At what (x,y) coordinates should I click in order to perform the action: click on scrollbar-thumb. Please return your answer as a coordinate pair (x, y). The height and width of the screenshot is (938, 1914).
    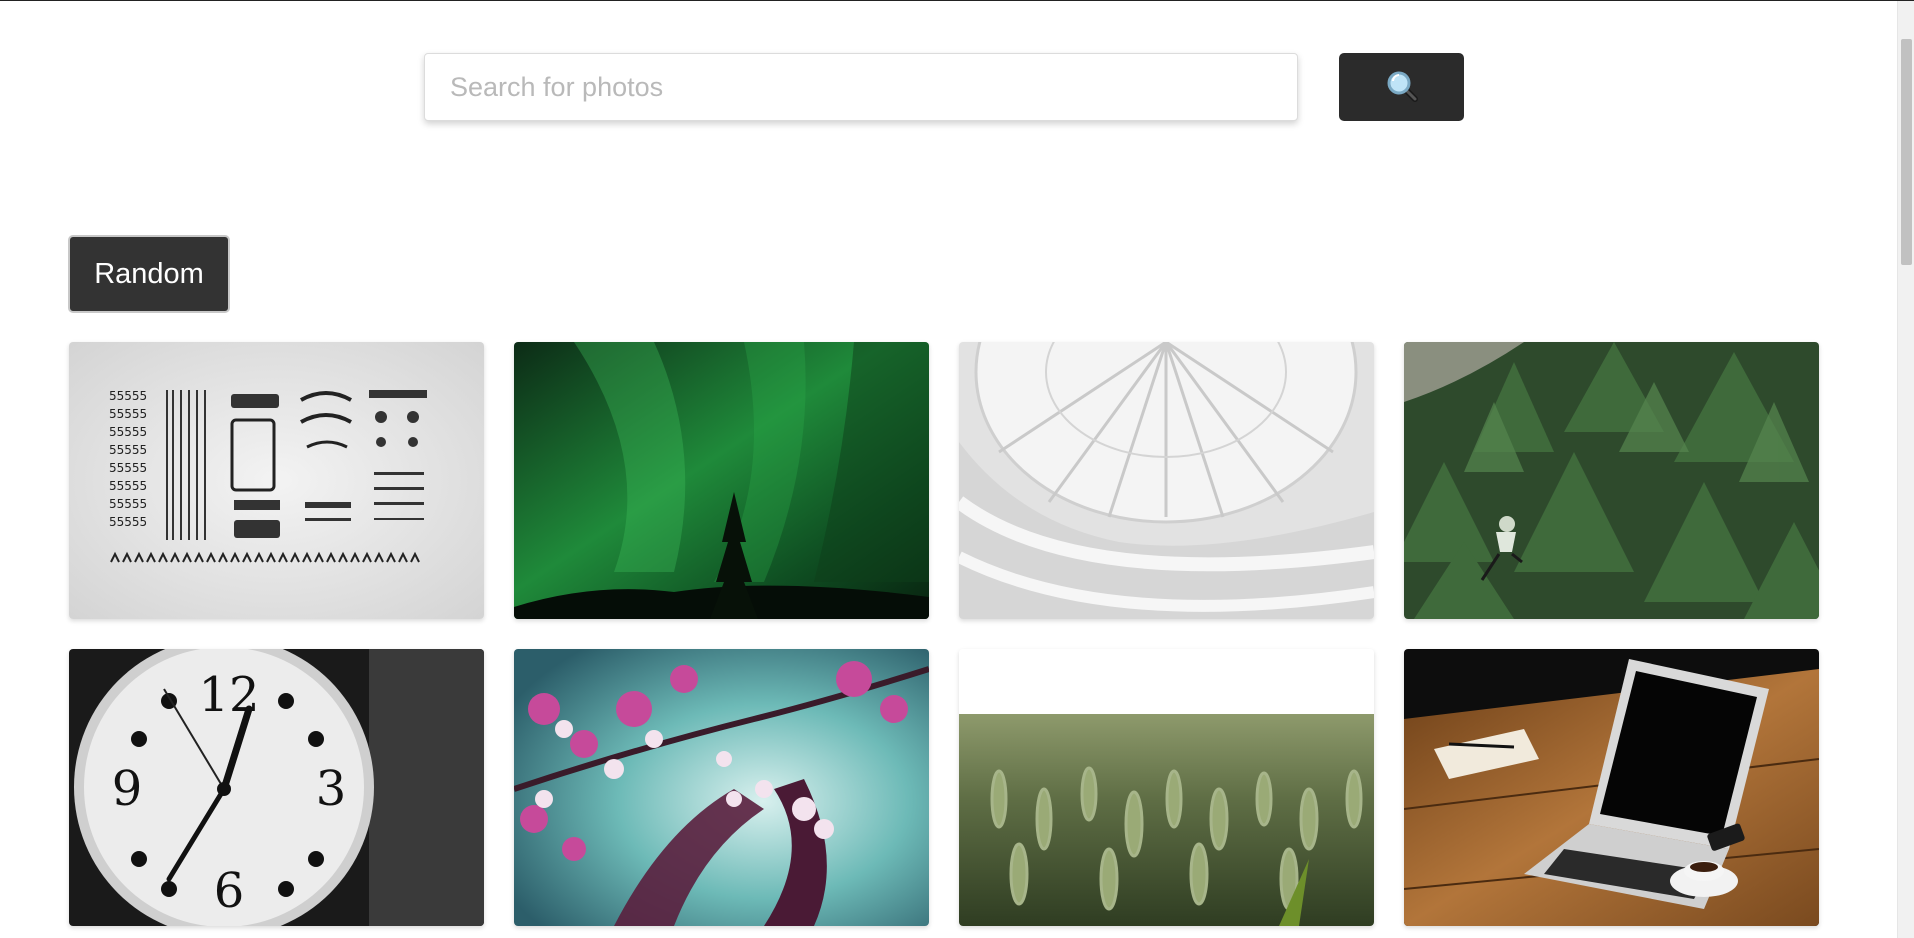
    Looking at the image, I should click on (1906, 152).